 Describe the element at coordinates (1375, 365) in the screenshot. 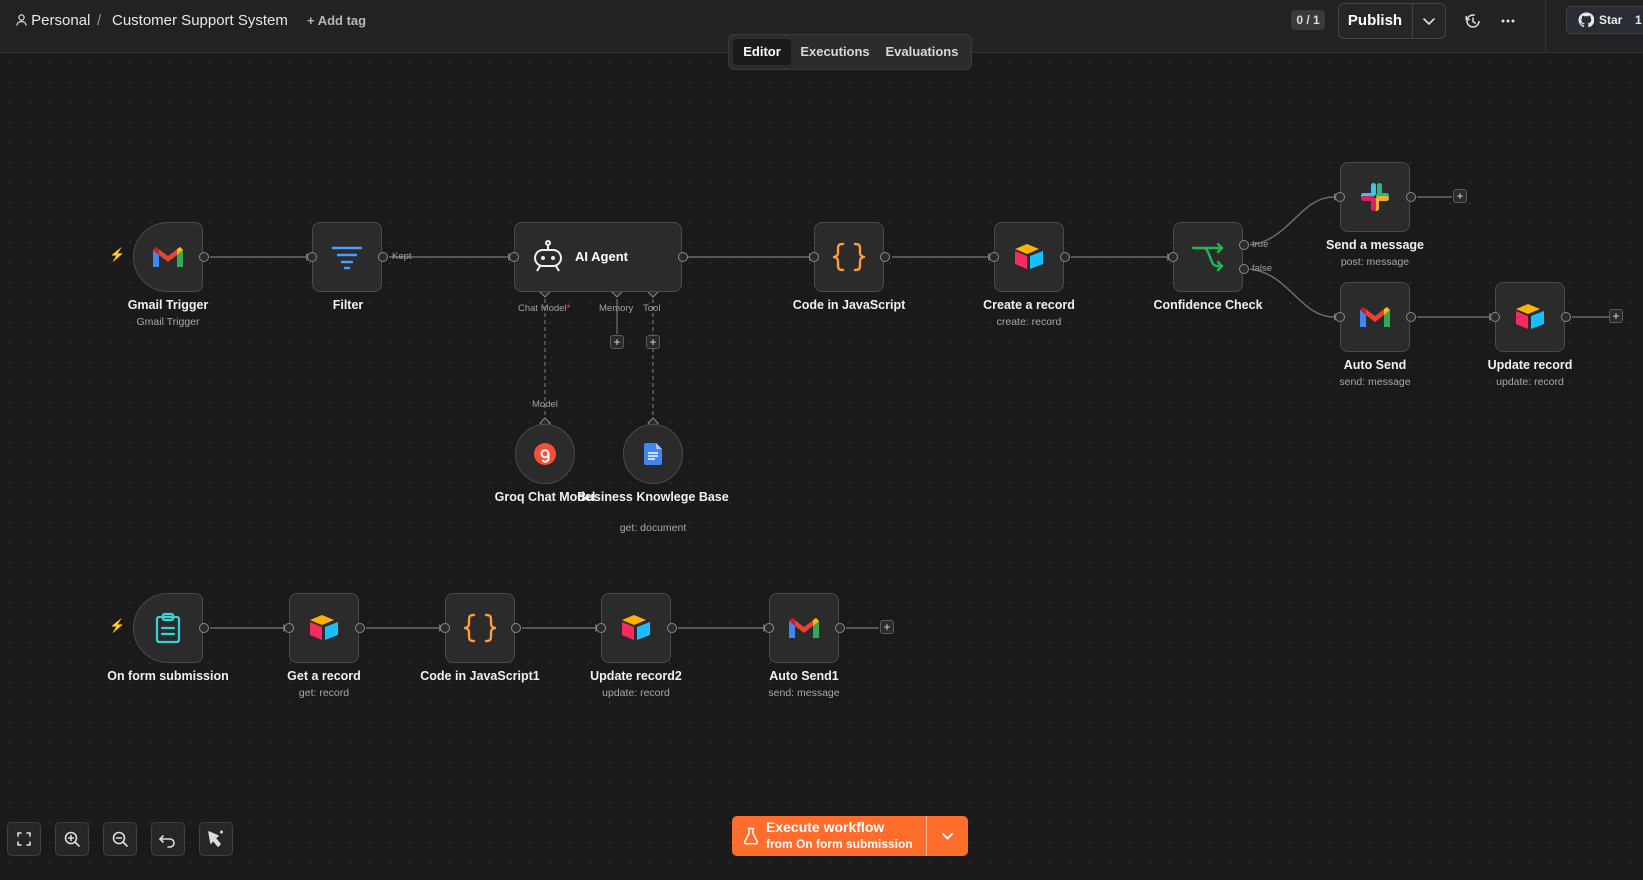

I see `node-label: Auto Send` at that location.